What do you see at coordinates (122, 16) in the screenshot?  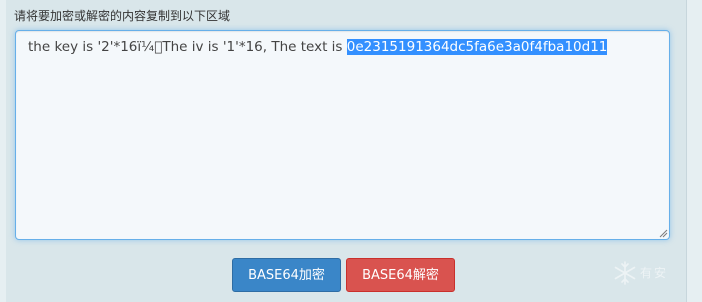 I see `input-instruction-label: 请将要加密或解密的内容复制到以下区域` at bounding box center [122, 16].